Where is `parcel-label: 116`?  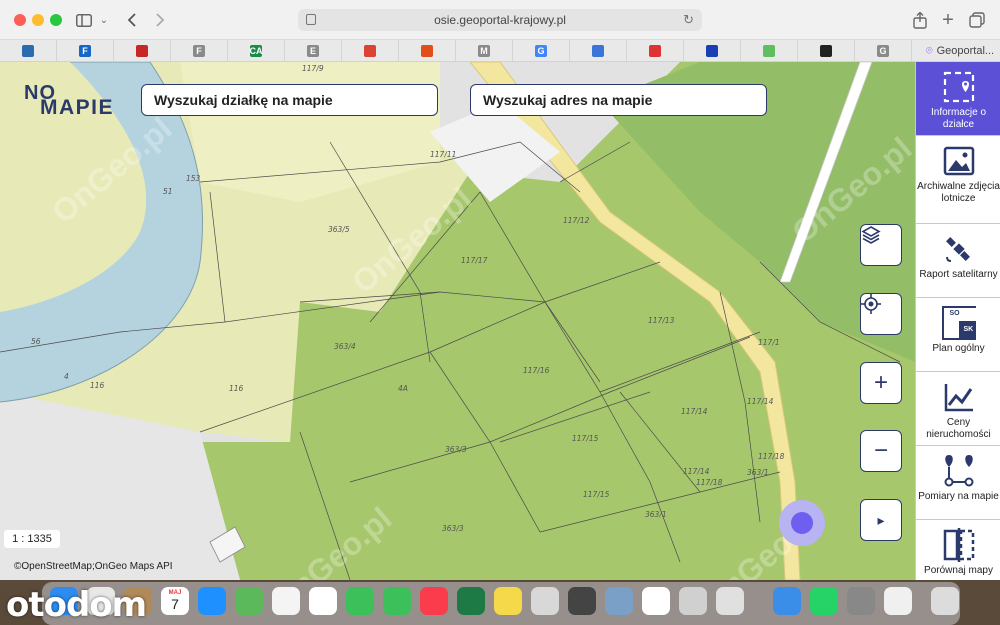 parcel-label: 116 is located at coordinates (97, 385).